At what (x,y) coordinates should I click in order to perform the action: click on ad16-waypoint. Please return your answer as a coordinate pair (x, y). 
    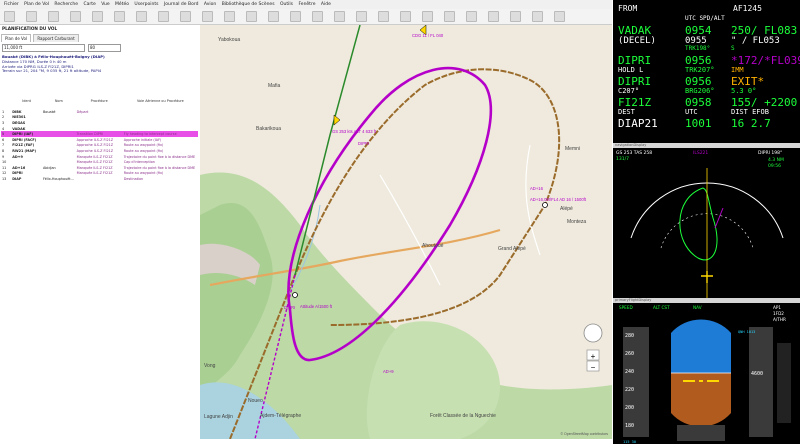
    Looking at the image, I should click on (545, 205).